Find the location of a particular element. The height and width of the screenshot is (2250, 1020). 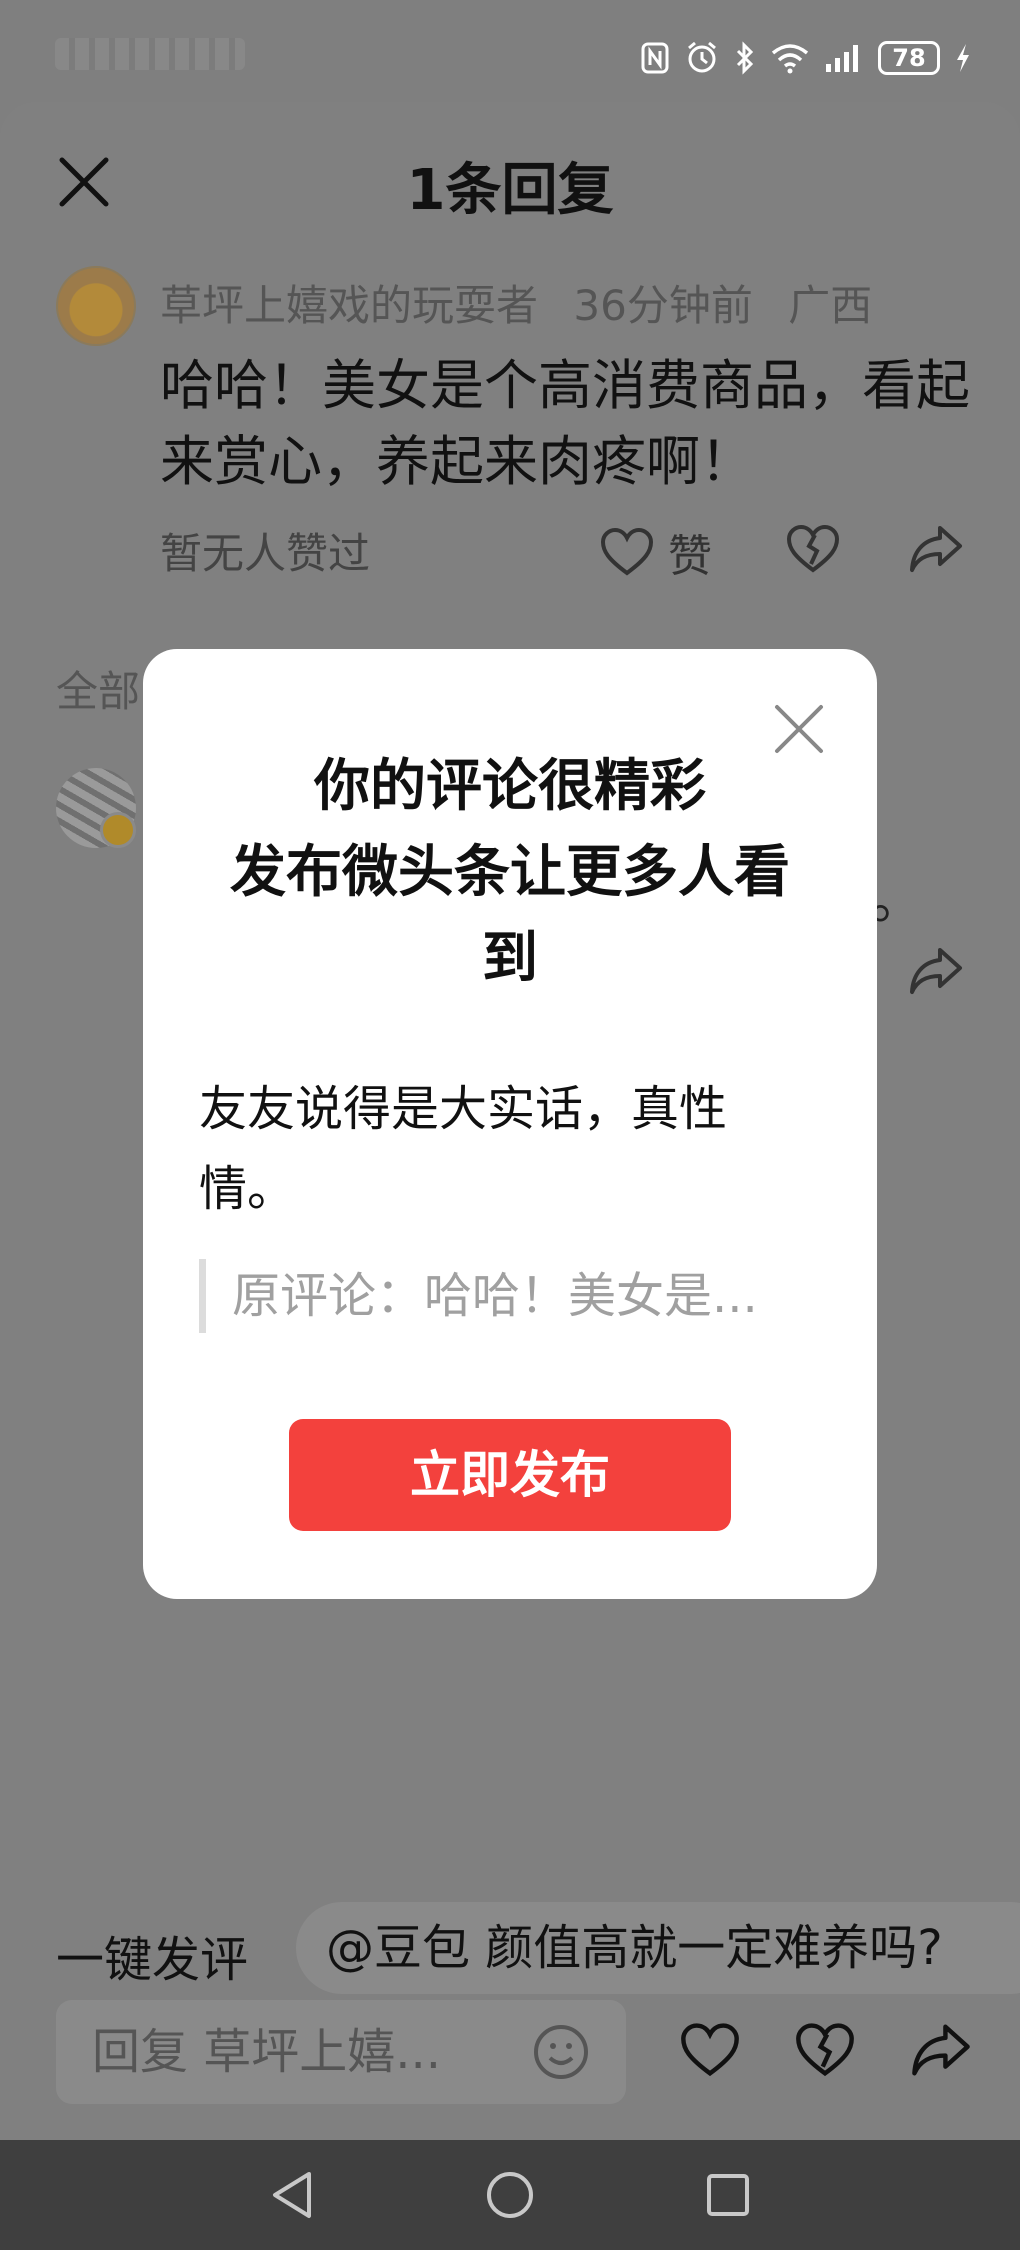

status-time-blurred is located at coordinates (150, 54).